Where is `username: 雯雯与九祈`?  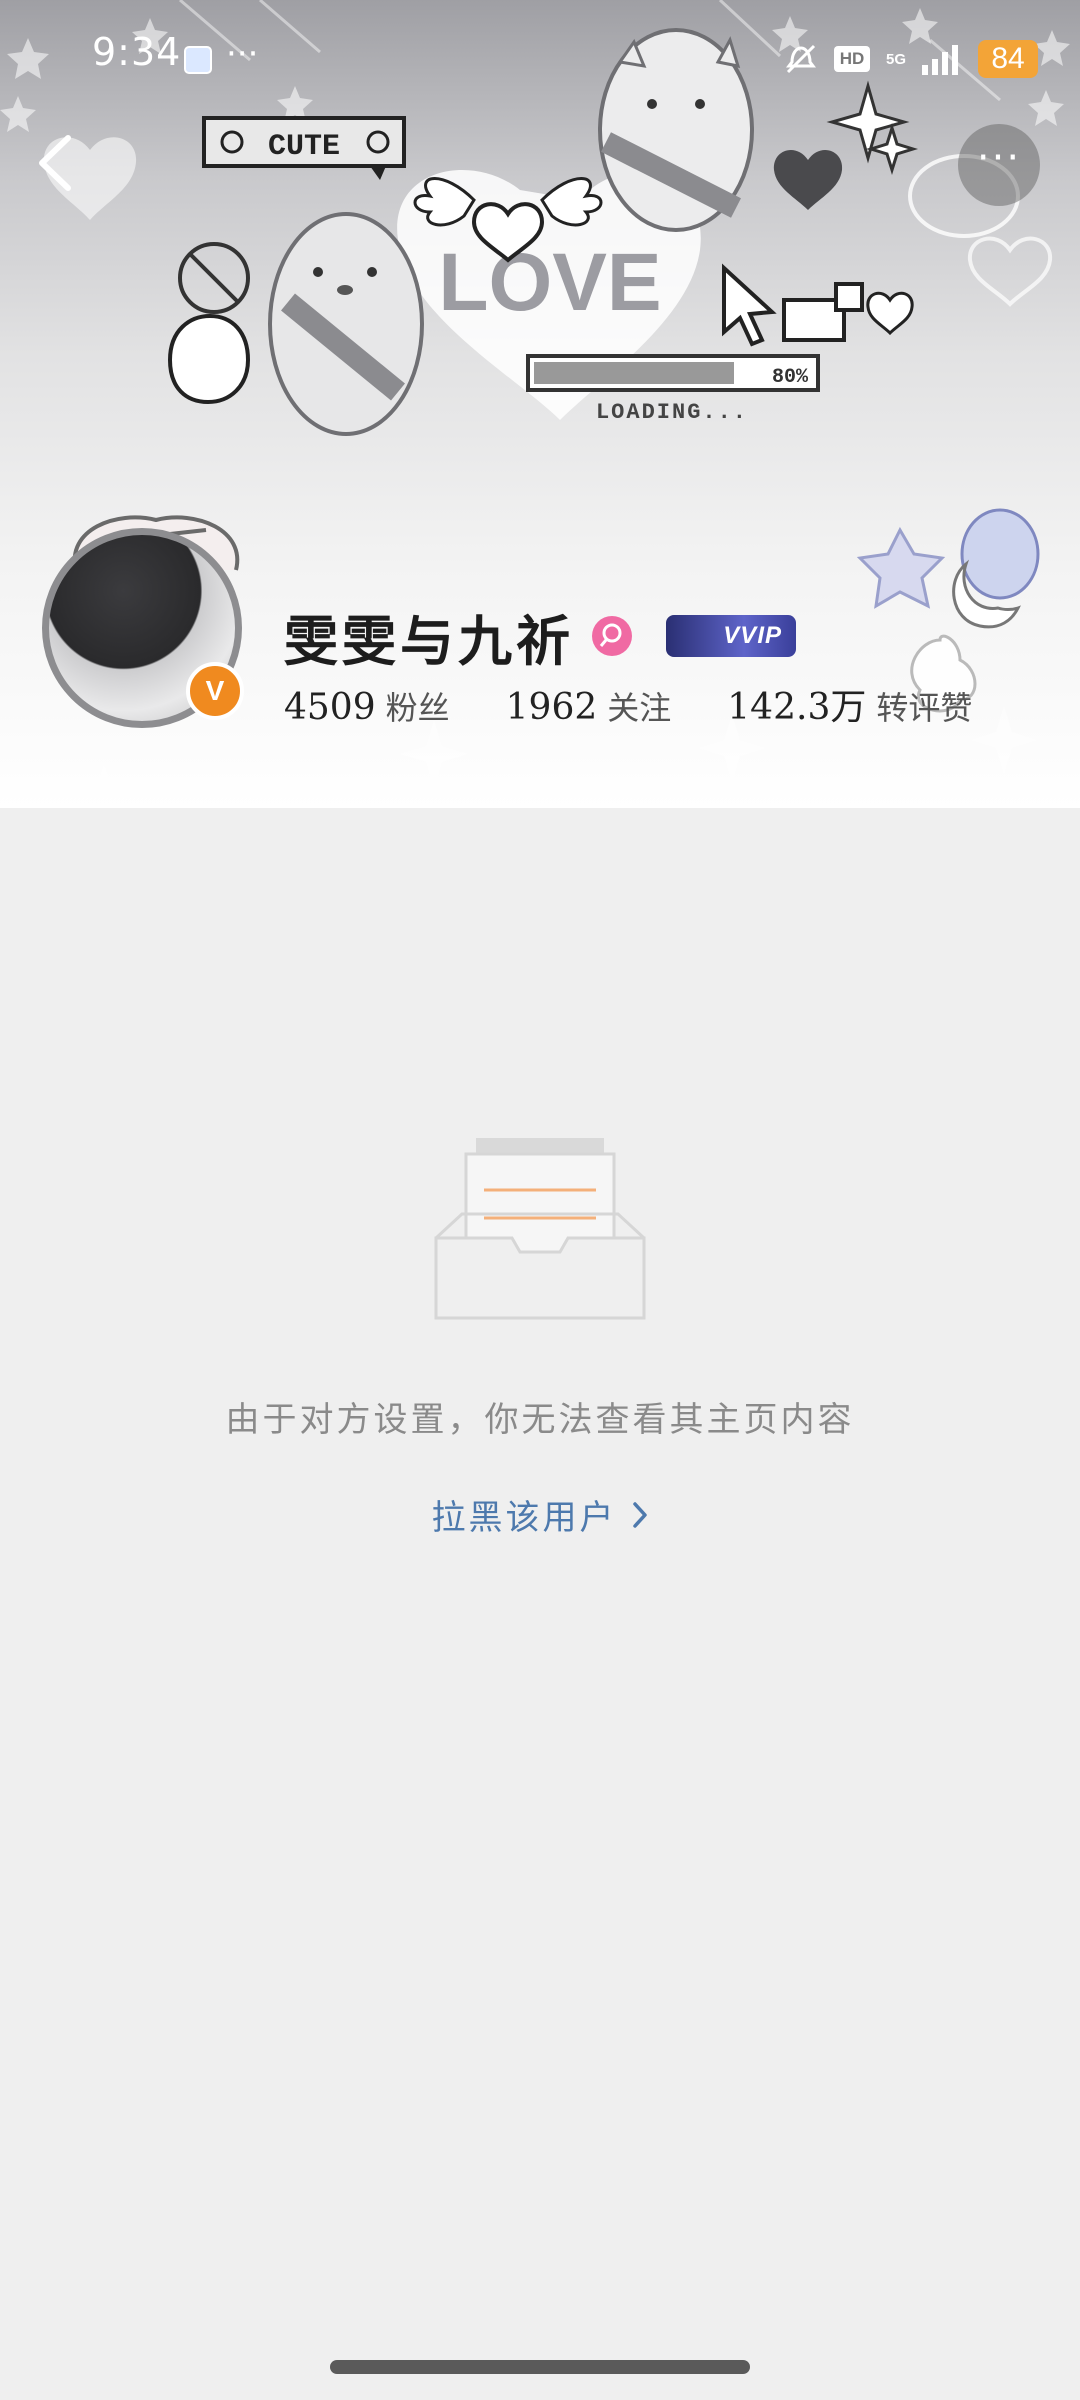
username: 雯雯与九祈 is located at coordinates (429, 640).